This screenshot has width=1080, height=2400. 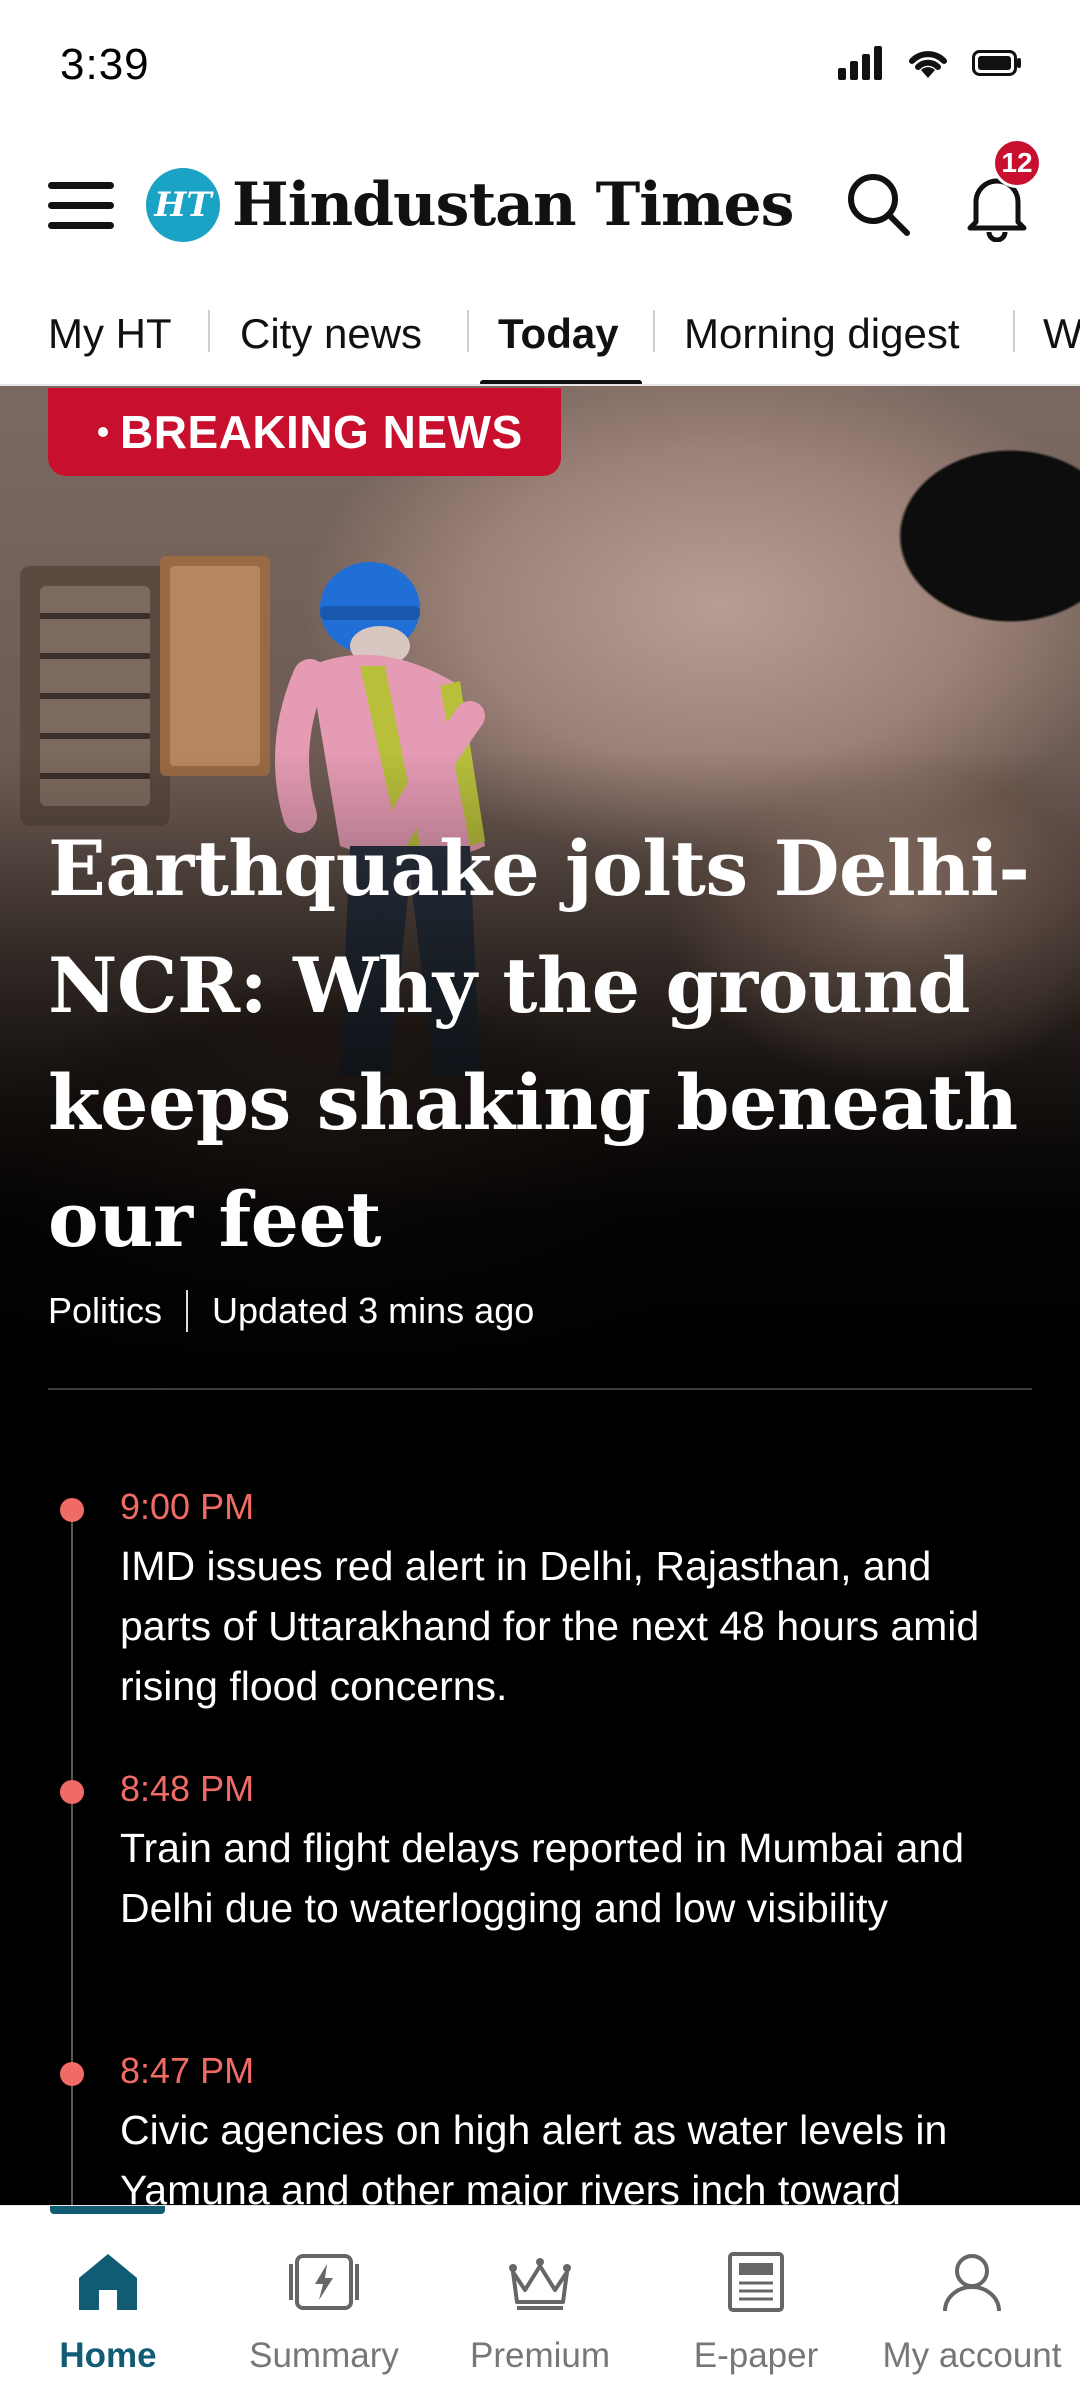 I want to click on timeline-line, so click(x=72, y=1852).